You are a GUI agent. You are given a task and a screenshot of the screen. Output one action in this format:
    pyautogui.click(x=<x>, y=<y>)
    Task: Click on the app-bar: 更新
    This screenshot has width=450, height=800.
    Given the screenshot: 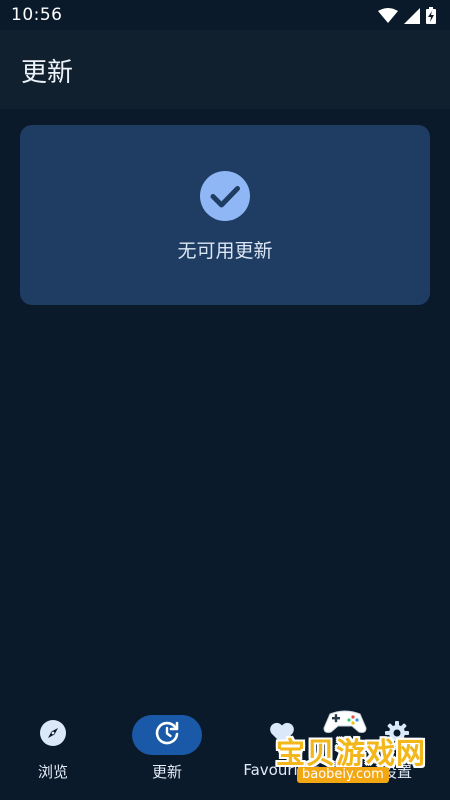 What is the action you would take?
    pyautogui.click(x=225, y=69)
    